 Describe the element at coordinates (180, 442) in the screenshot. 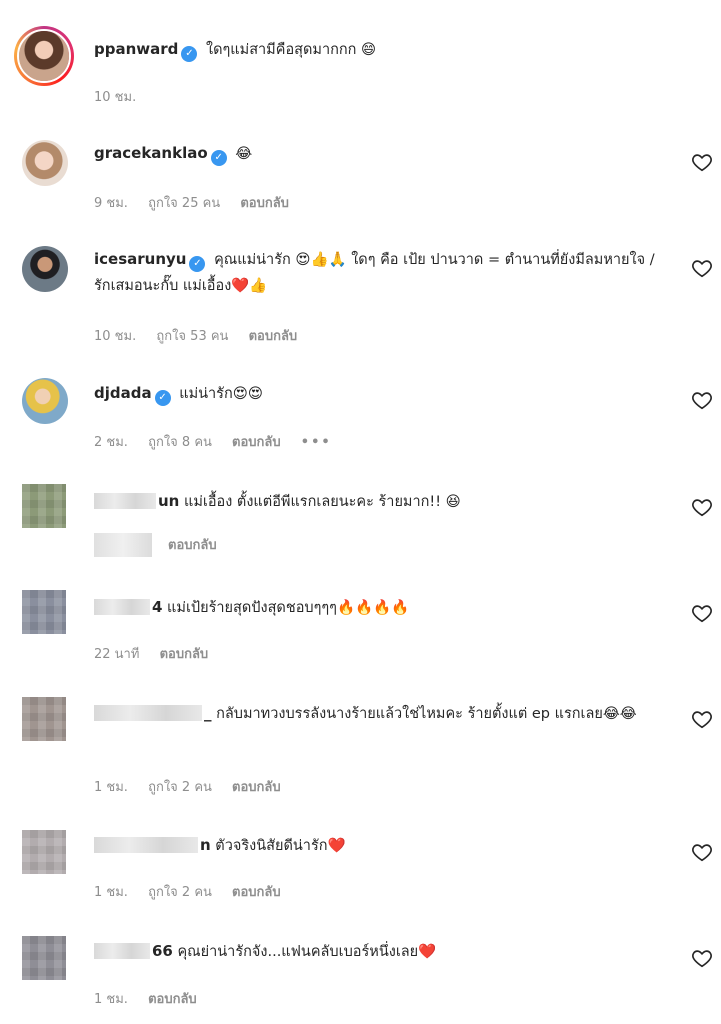

I see `like-count: ถูกใจ 8 คน` at that location.